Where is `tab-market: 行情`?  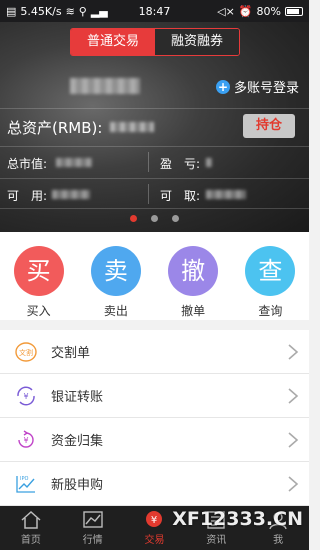 tab-market: 行情 is located at coordinates (93, 528).